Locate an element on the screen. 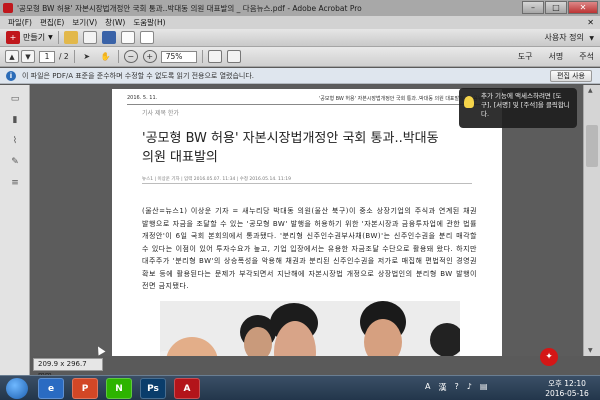 This screenshot has width=600, height=400. hand-tool-icon: ✋ is located at coordinates (106, 56).